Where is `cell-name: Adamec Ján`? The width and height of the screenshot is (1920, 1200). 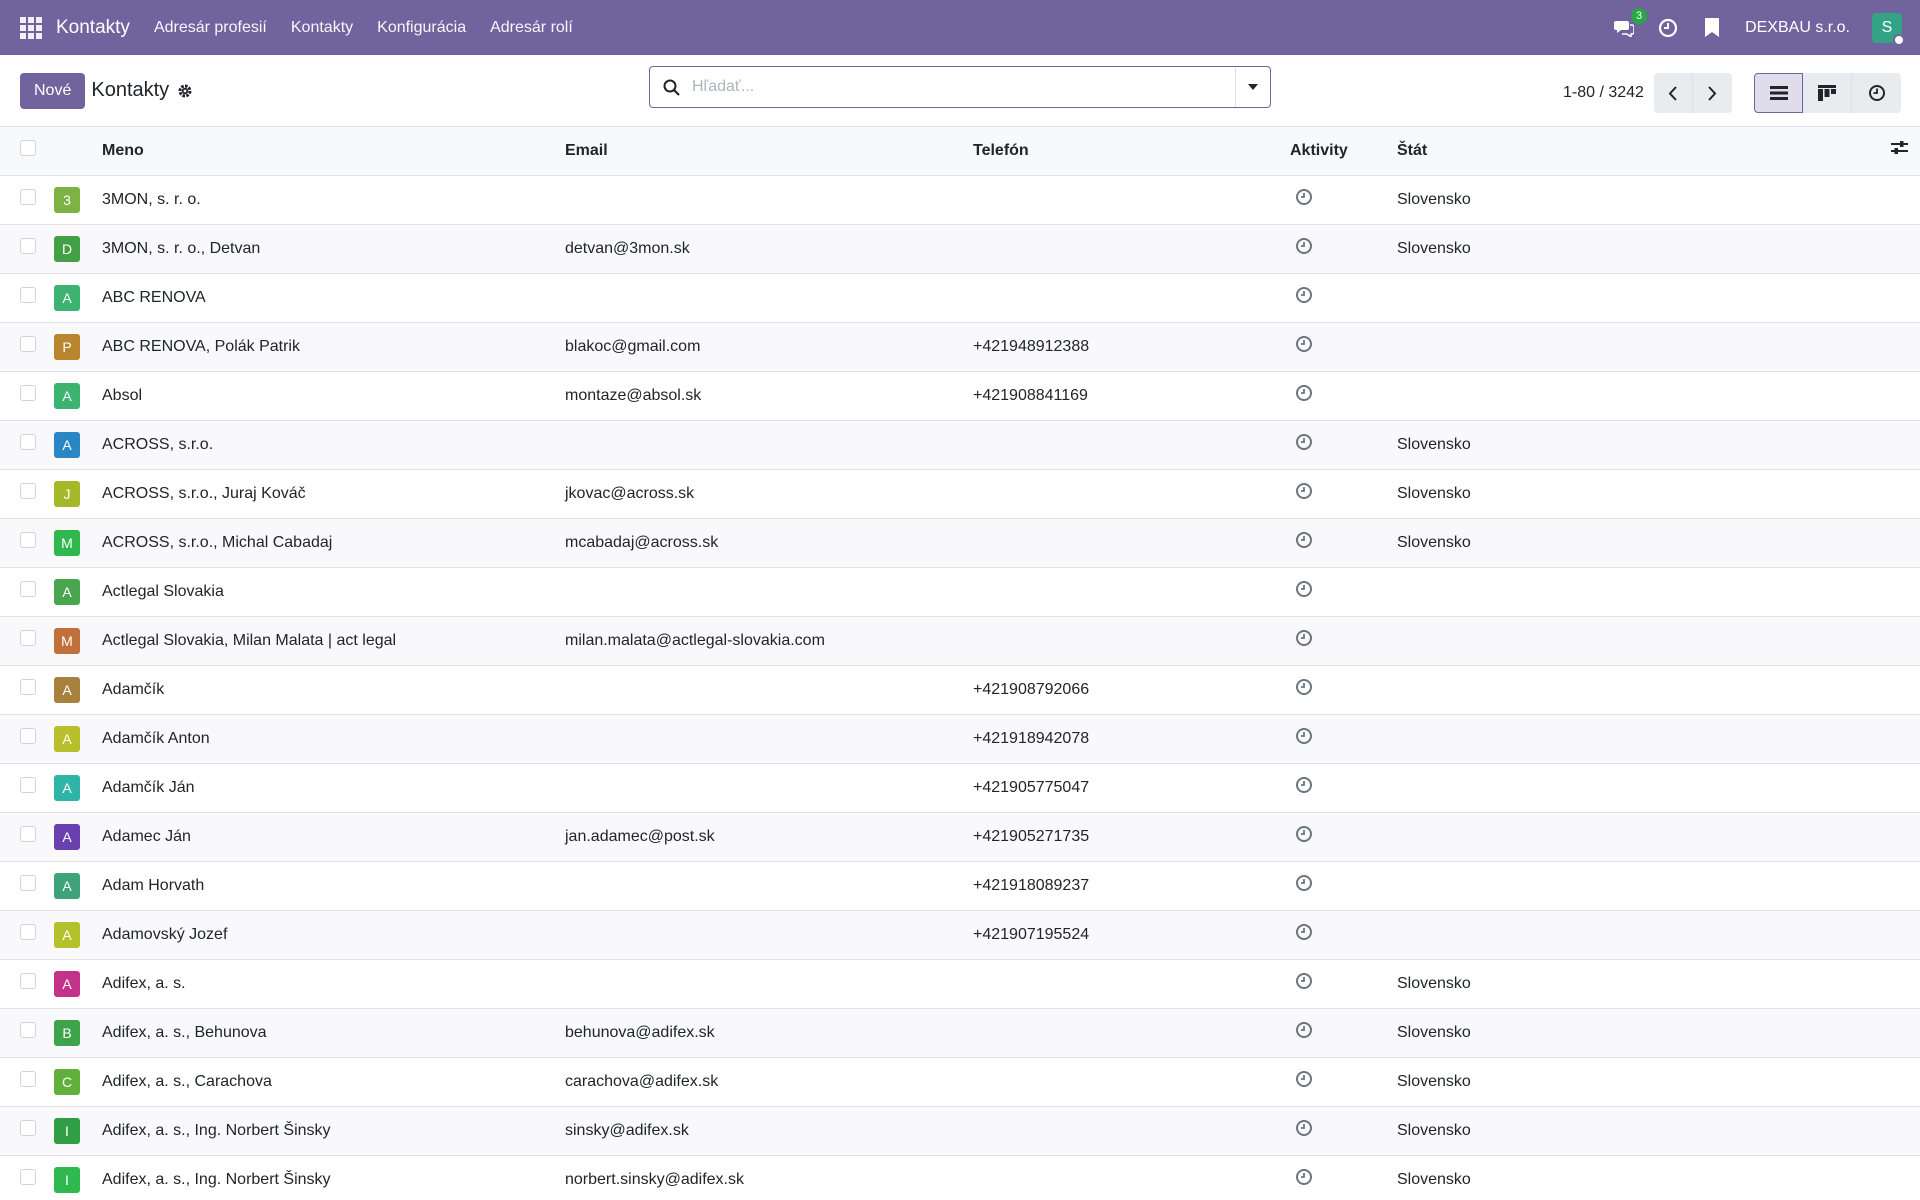 cell-name: Adamec Ján is located at coordinates (332, 836).